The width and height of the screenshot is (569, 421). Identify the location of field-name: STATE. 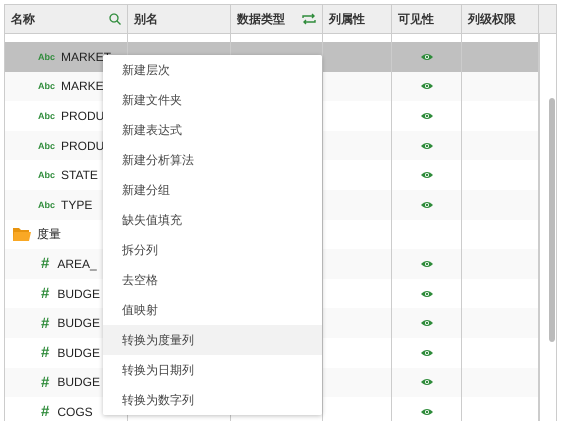
(79, 175).